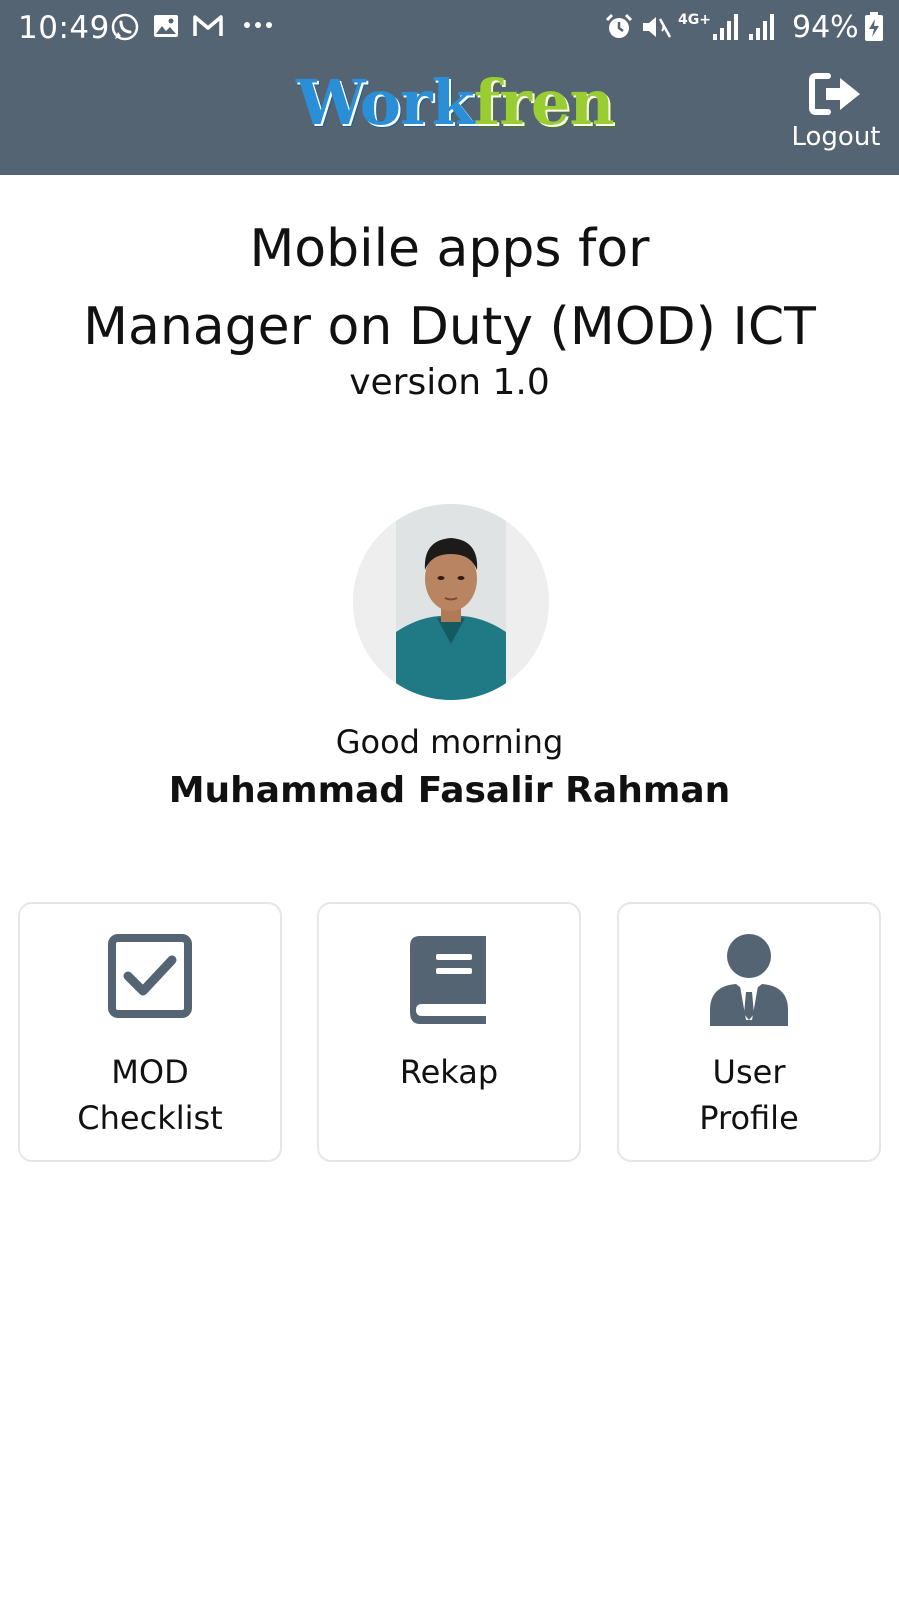 The image size is (899, 1599). I want to click on title-line-2: Manager on Duty (MOD) ICT, so click(449, 327).